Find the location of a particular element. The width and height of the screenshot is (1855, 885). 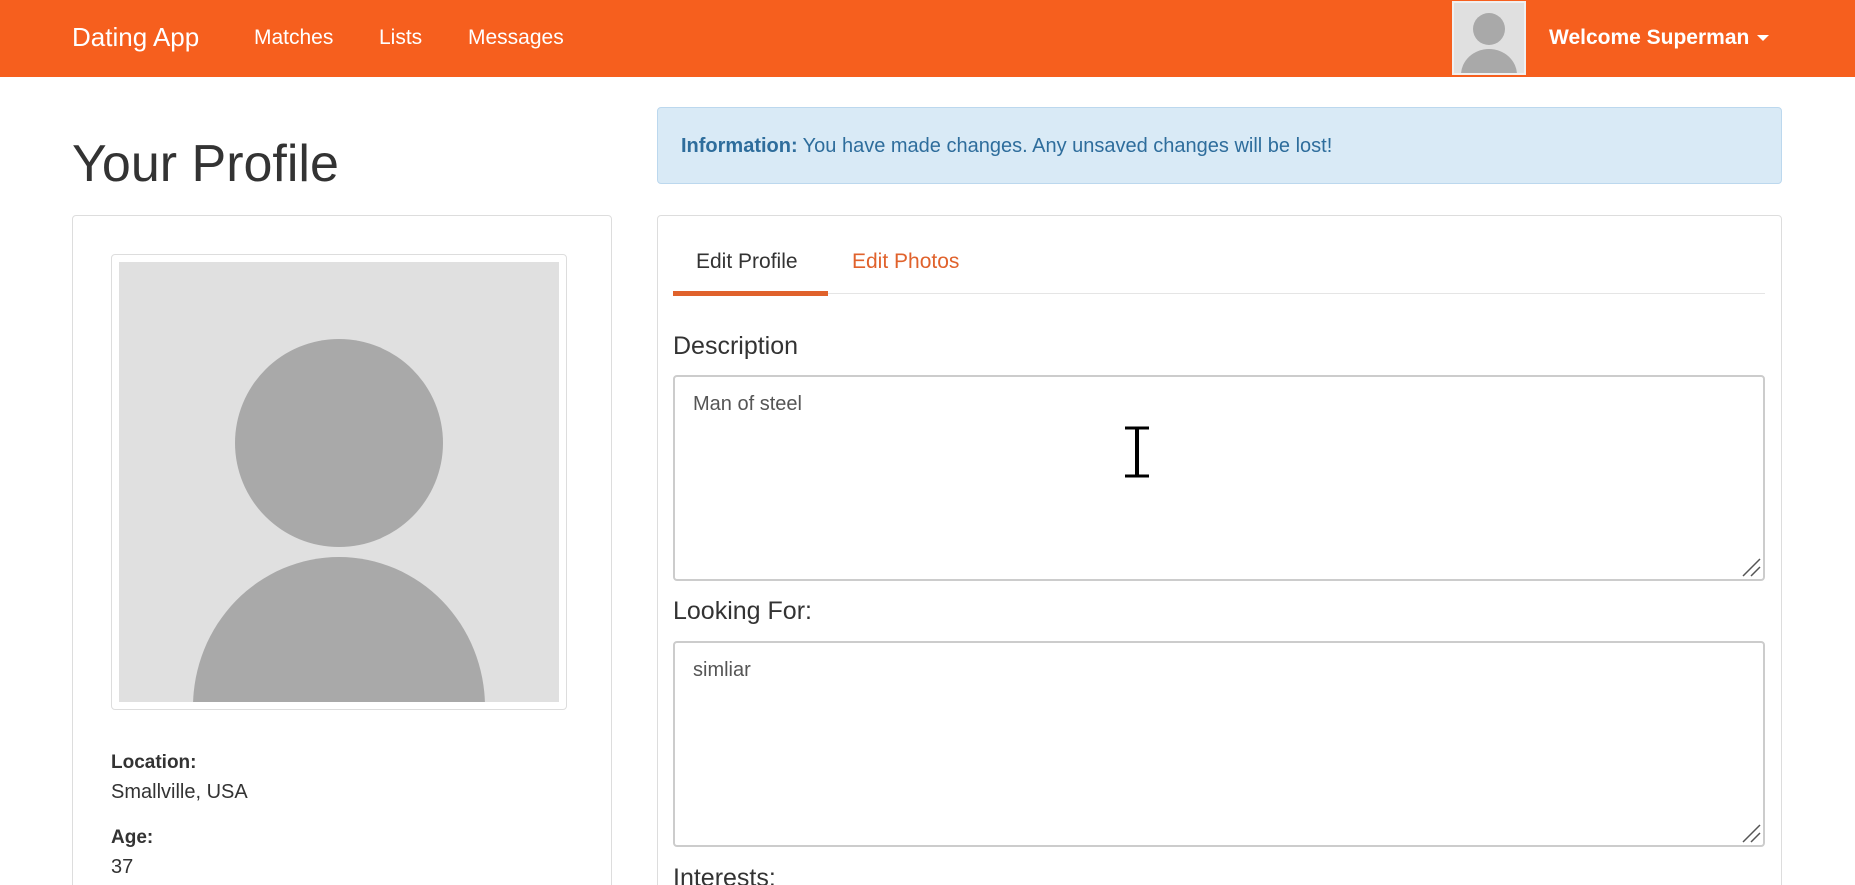

description-label: Description is located at coordinates (736, 346).